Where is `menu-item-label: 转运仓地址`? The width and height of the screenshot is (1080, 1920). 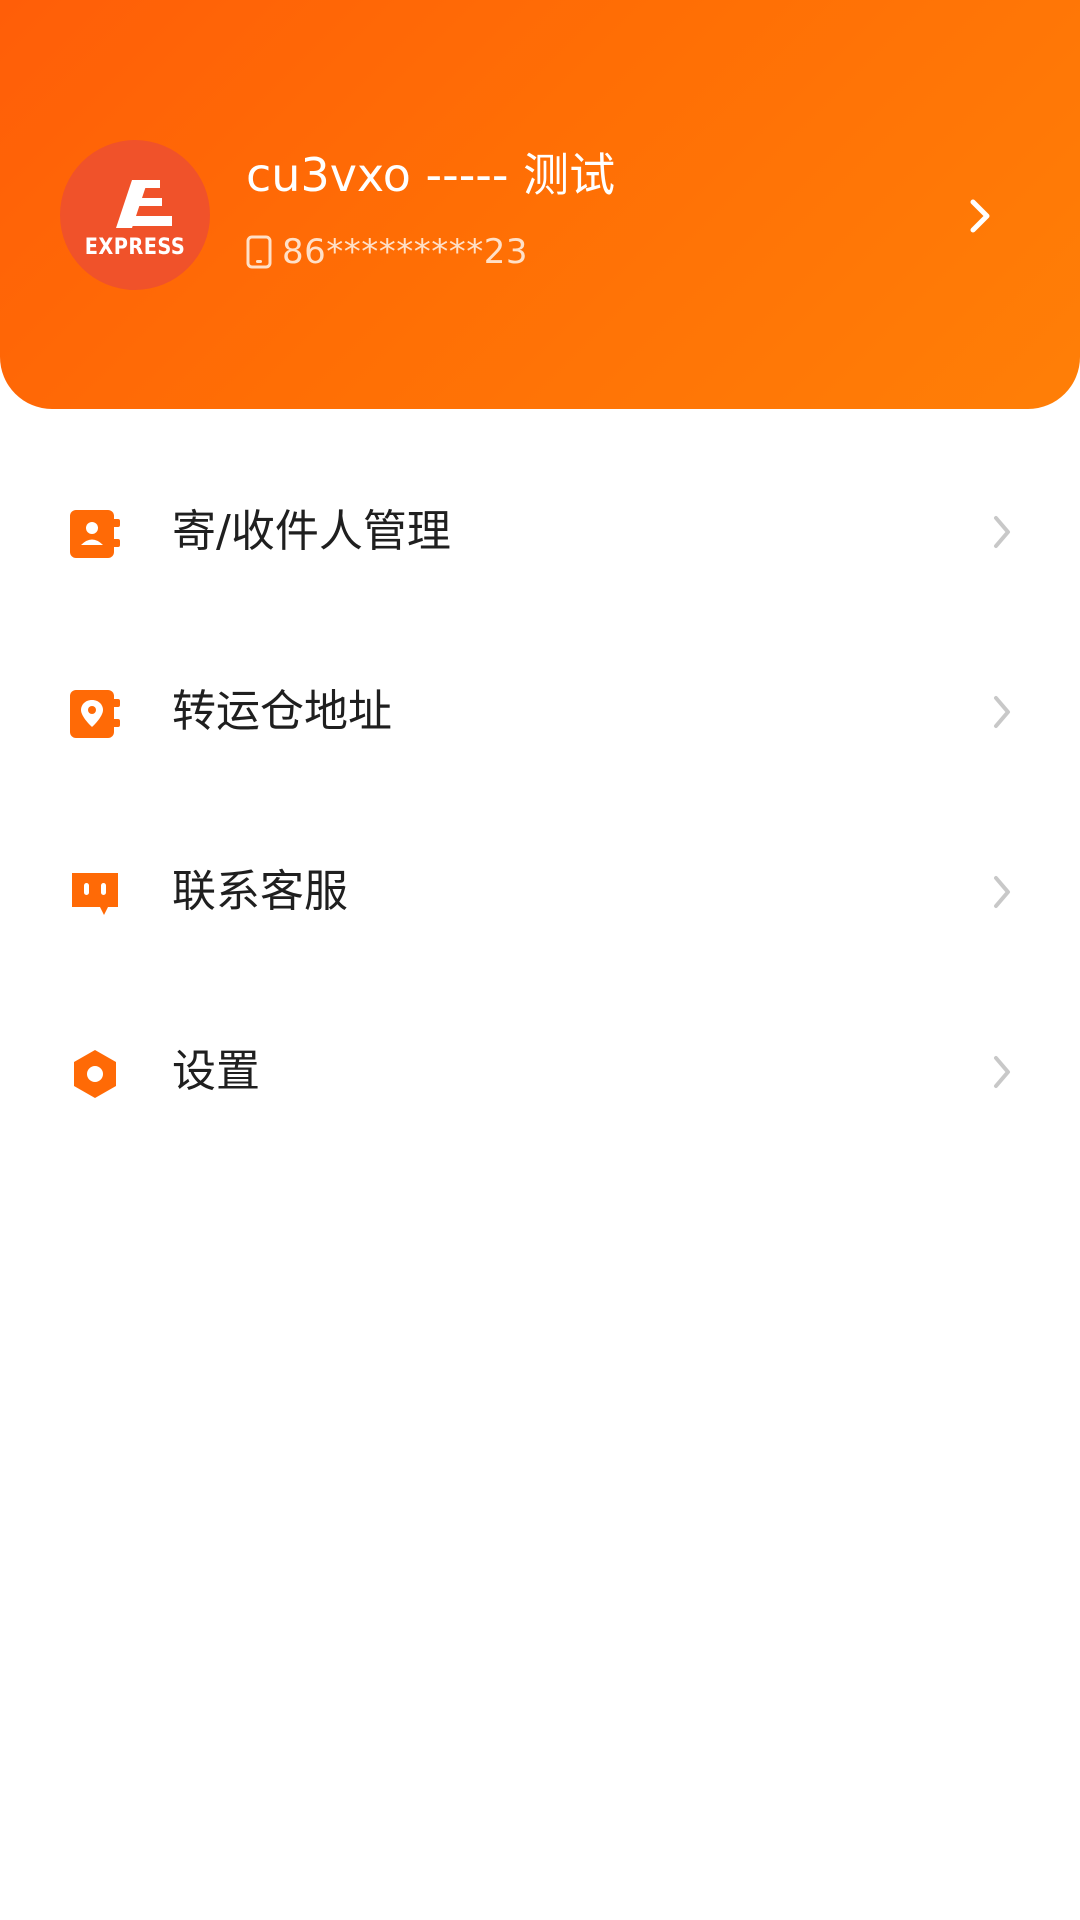 menu-item-label: 转运仓地址 is located at coordinates (282, 711).